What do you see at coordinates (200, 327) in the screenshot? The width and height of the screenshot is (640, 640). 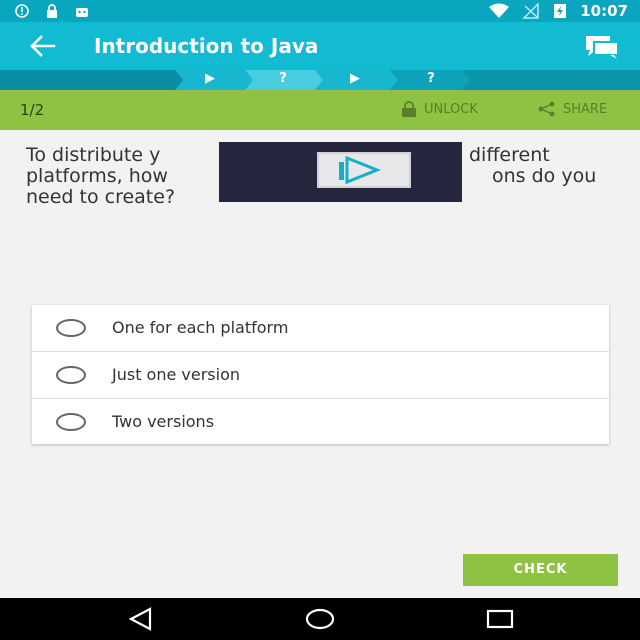 I see `answer-label: One for each platform` at bounding box center [200, 327].